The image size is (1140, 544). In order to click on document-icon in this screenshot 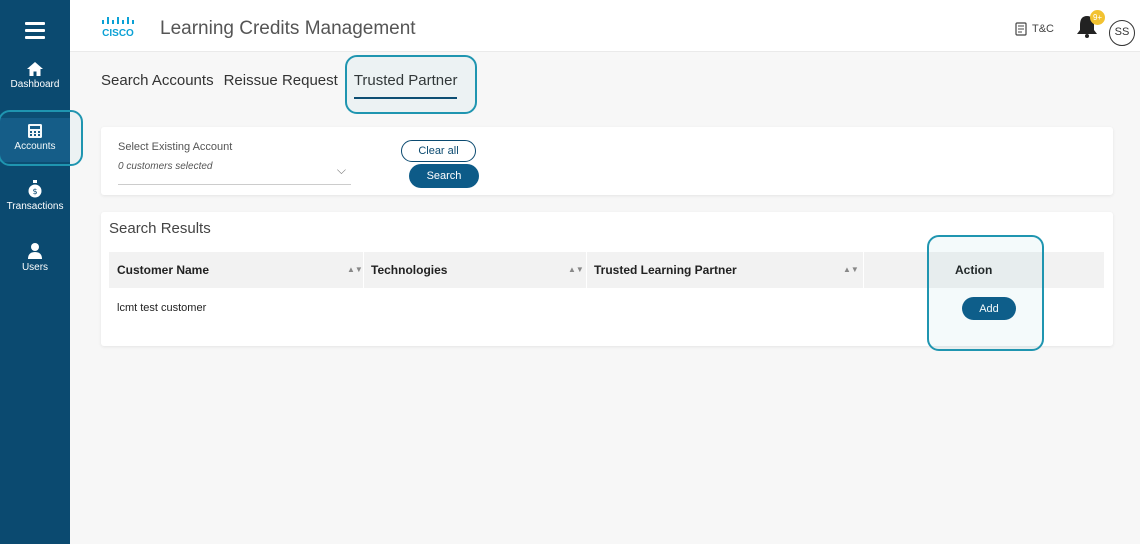, I will do `click(1021, 29)`.